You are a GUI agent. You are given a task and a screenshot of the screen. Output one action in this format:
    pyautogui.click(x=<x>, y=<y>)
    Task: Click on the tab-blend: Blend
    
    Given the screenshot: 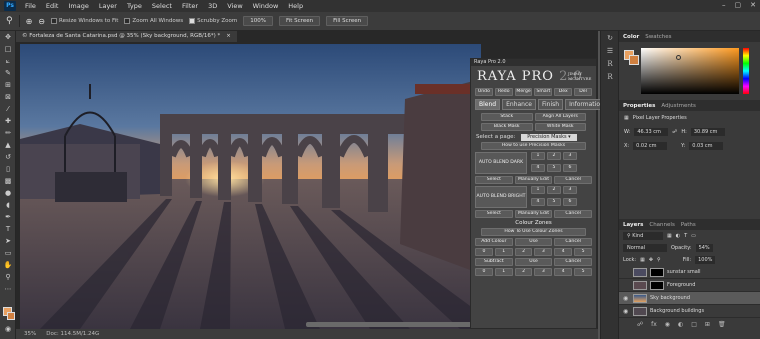 What is the action you would take?
    pyautogui.click(x=488, y=104)
    